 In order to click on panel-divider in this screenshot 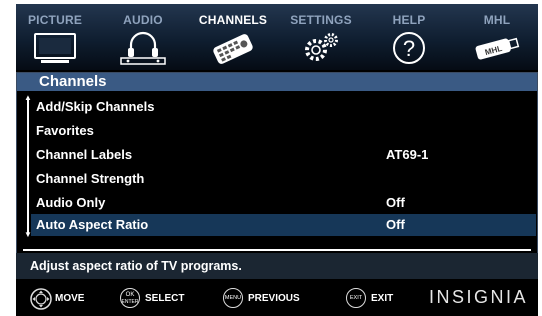, I will do `click(277, 250)`.